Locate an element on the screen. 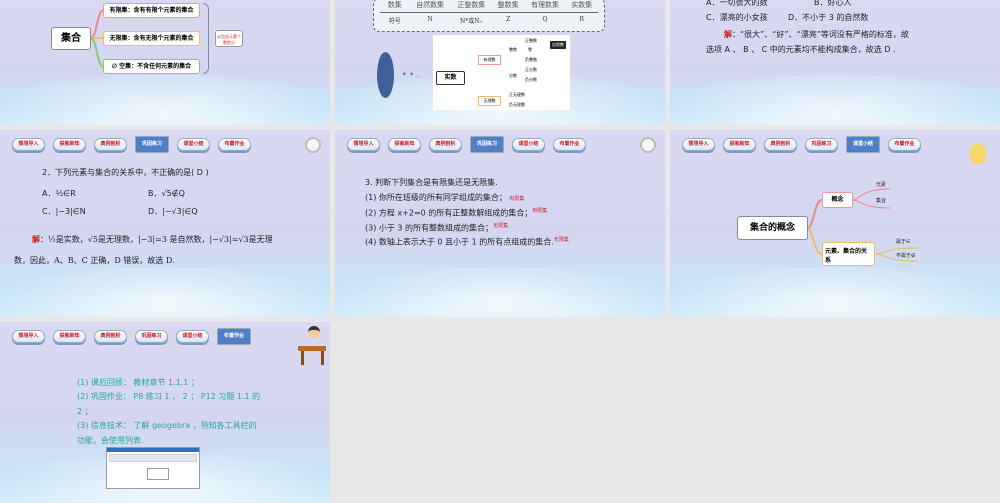  homework-line-5: 功能，会使用列表. is located at coordinates (110, 440).